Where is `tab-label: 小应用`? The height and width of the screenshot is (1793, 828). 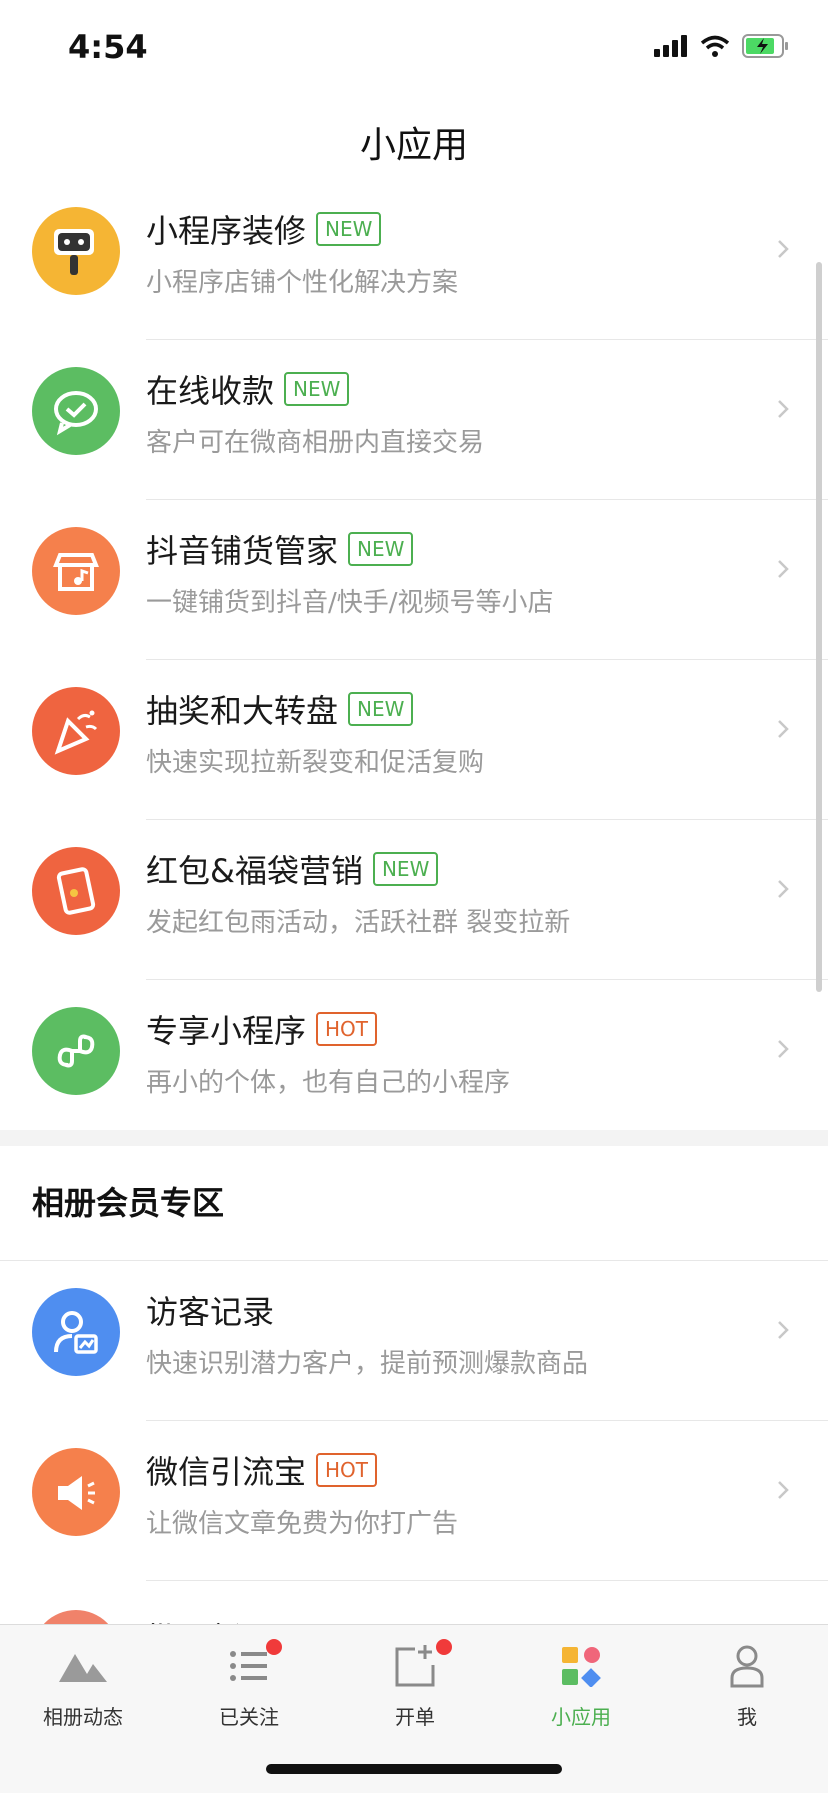 tab-label: 小应用 is located at coordinates (581, 1717).